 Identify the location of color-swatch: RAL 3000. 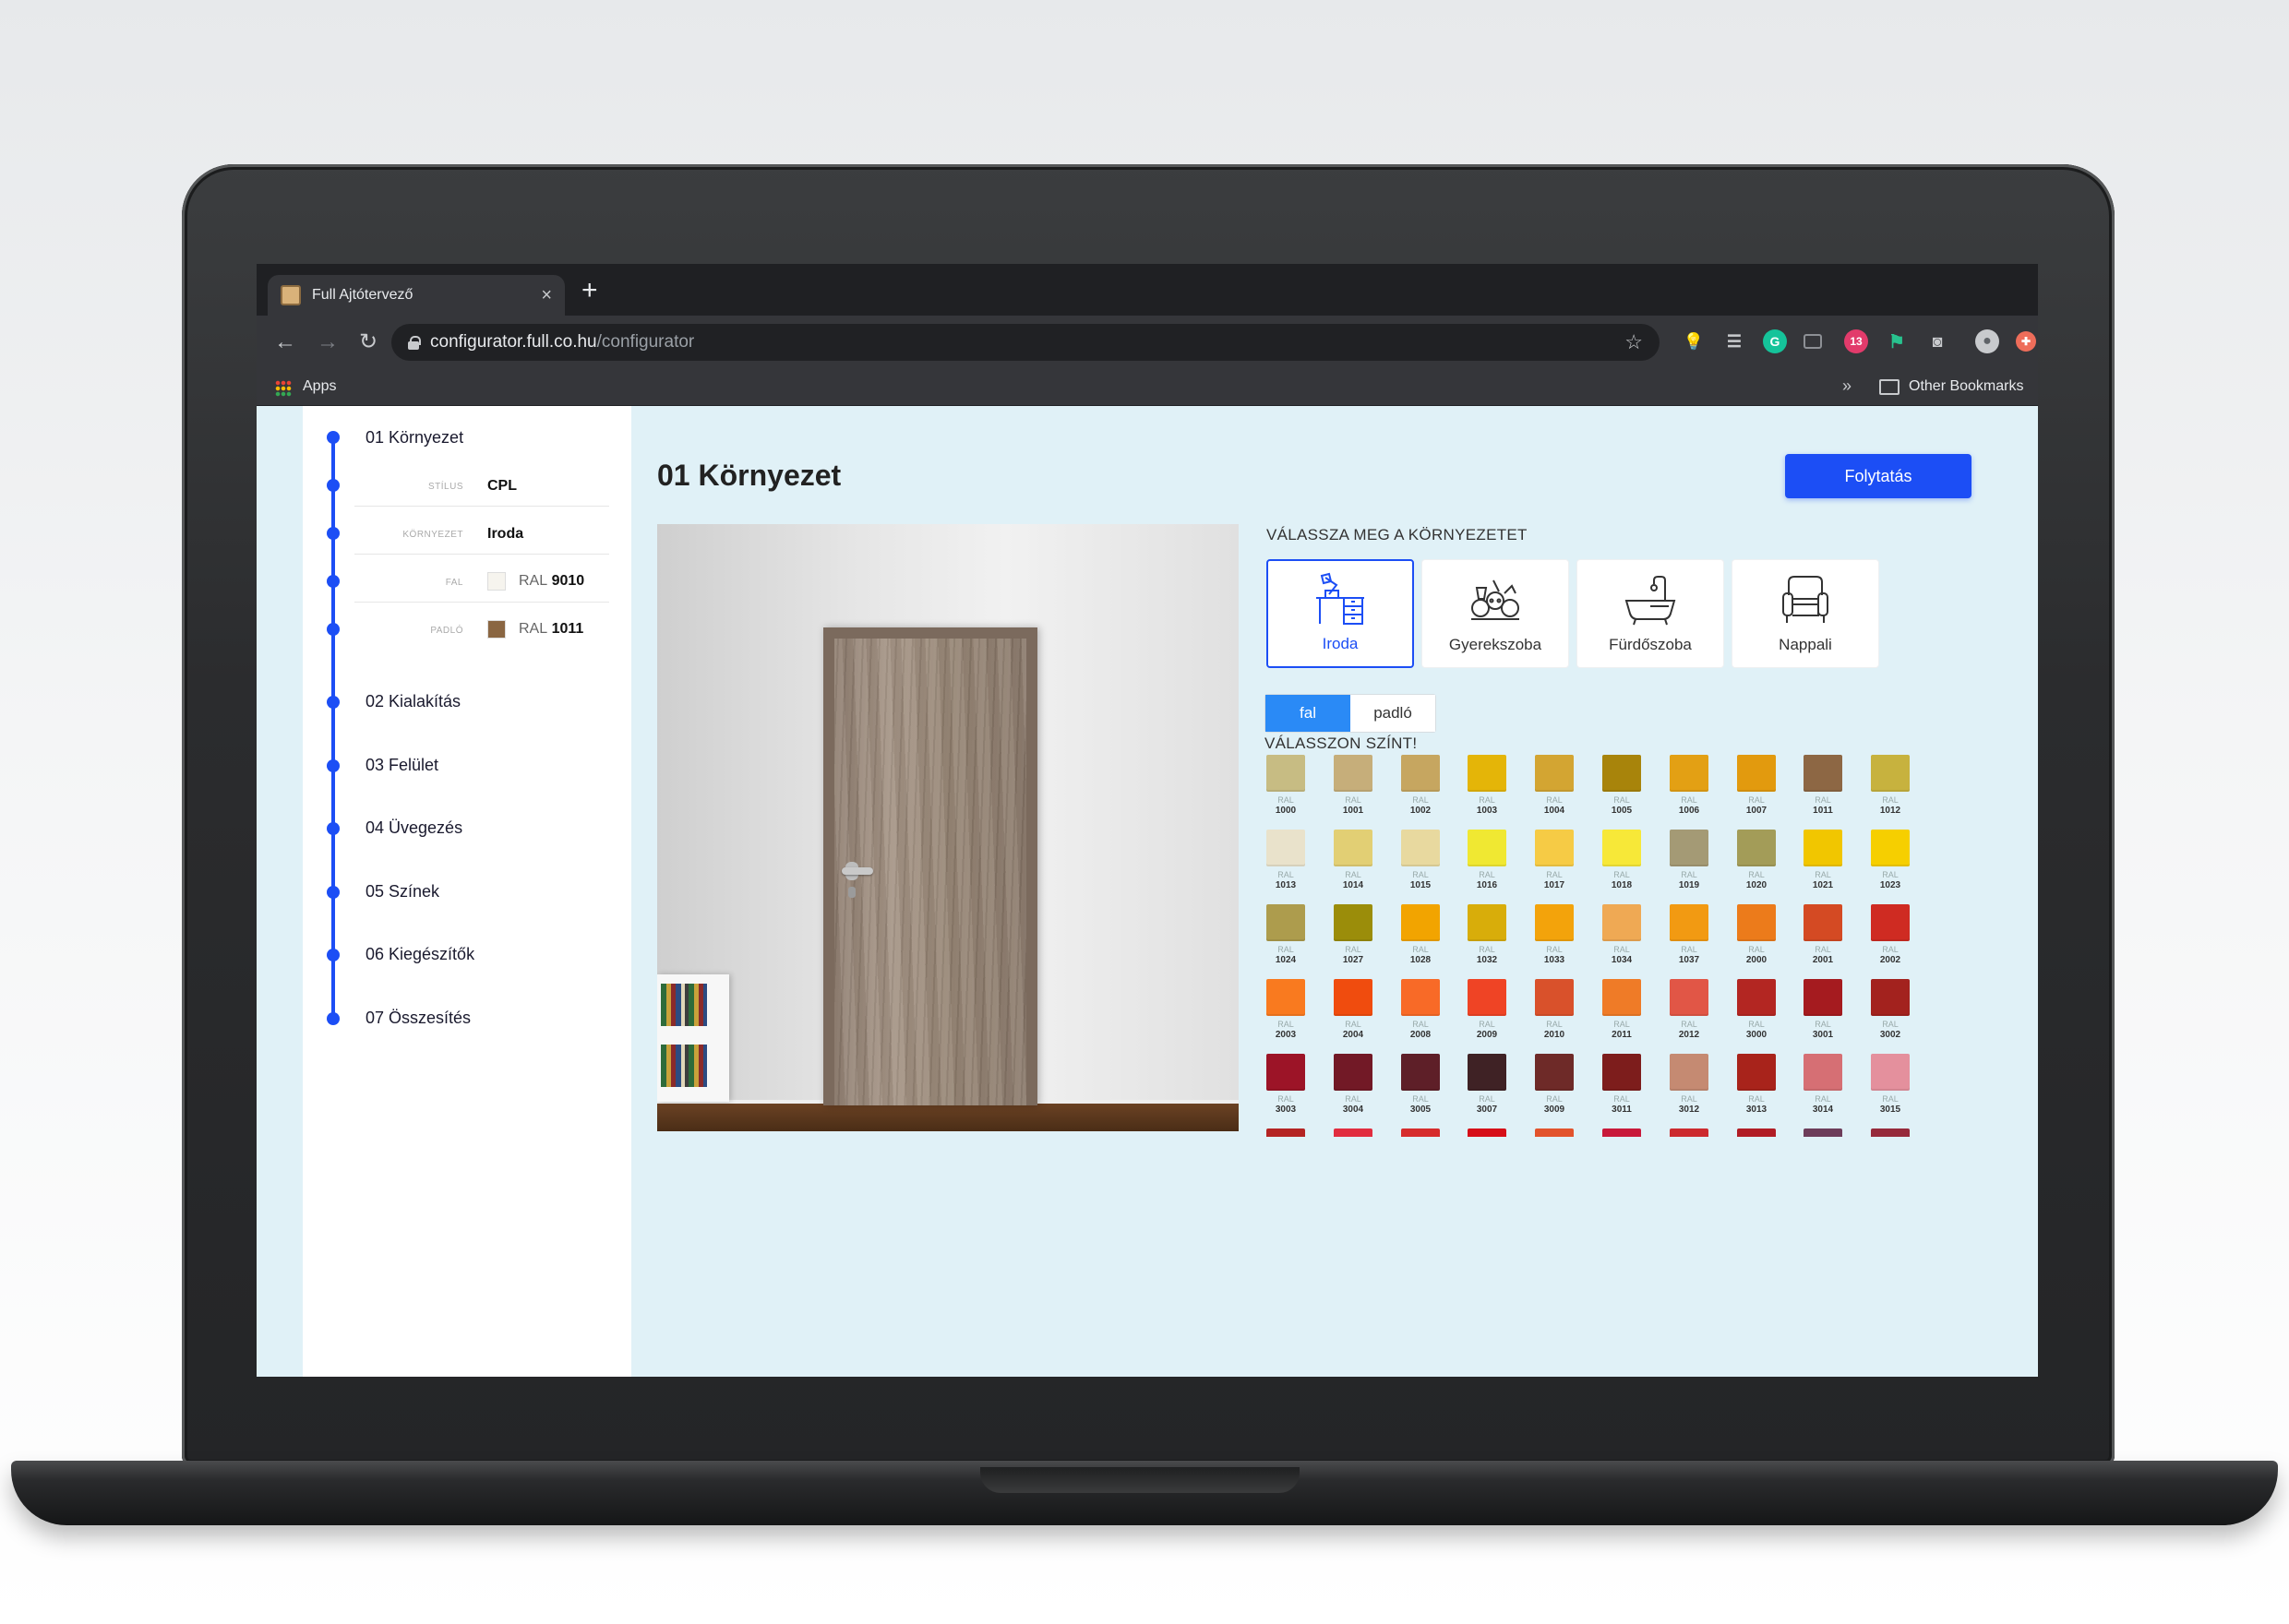
(1756, 1016).